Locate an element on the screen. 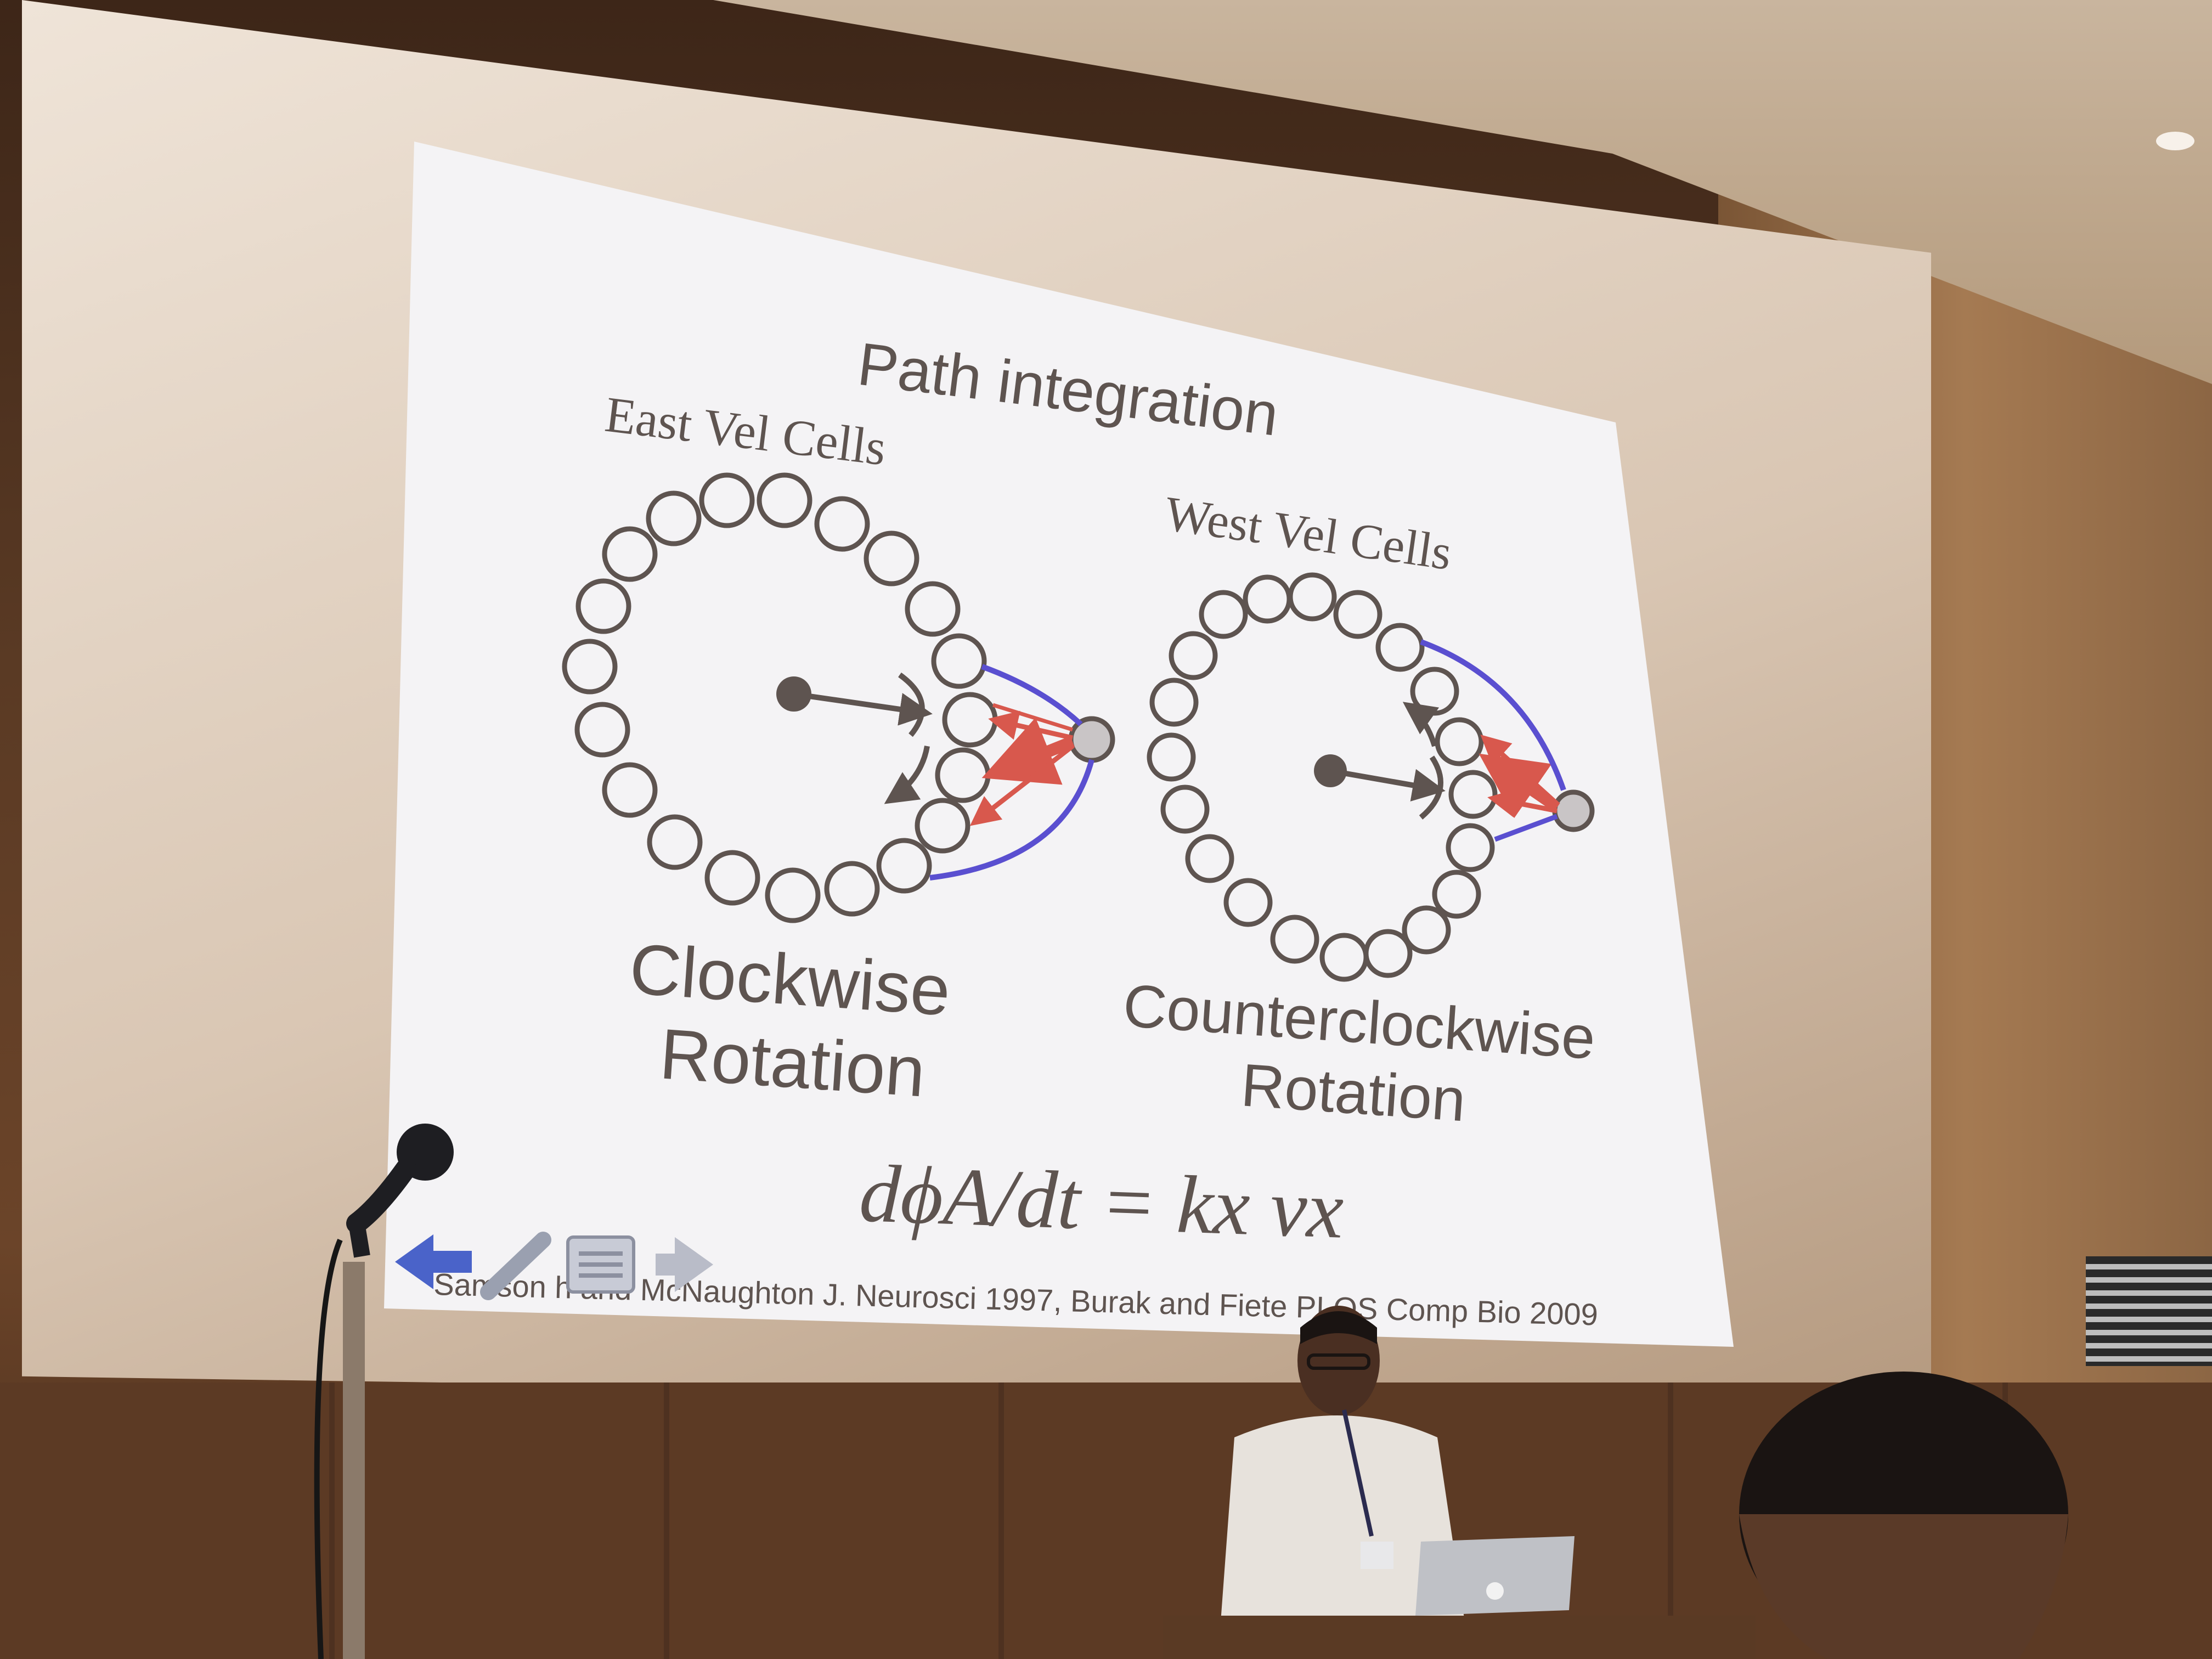  podium is located at coordinates (1459, 1637).